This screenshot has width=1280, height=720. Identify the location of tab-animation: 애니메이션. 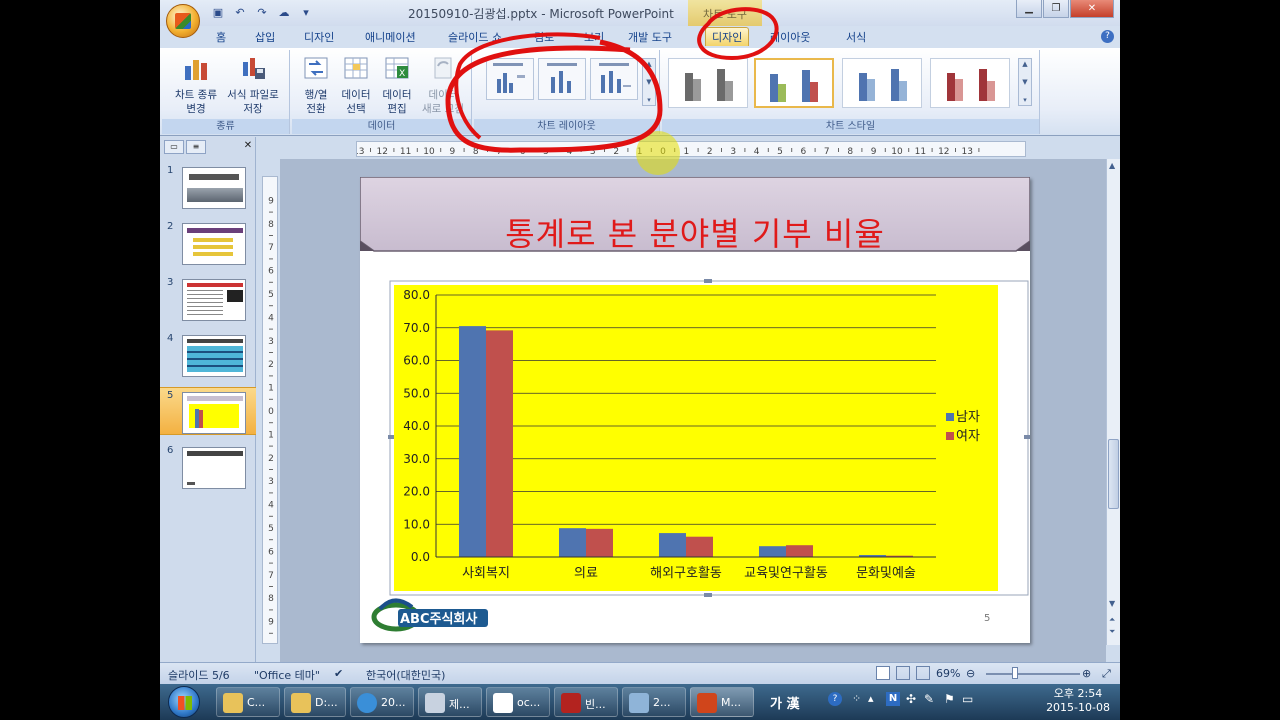
(390, 37).